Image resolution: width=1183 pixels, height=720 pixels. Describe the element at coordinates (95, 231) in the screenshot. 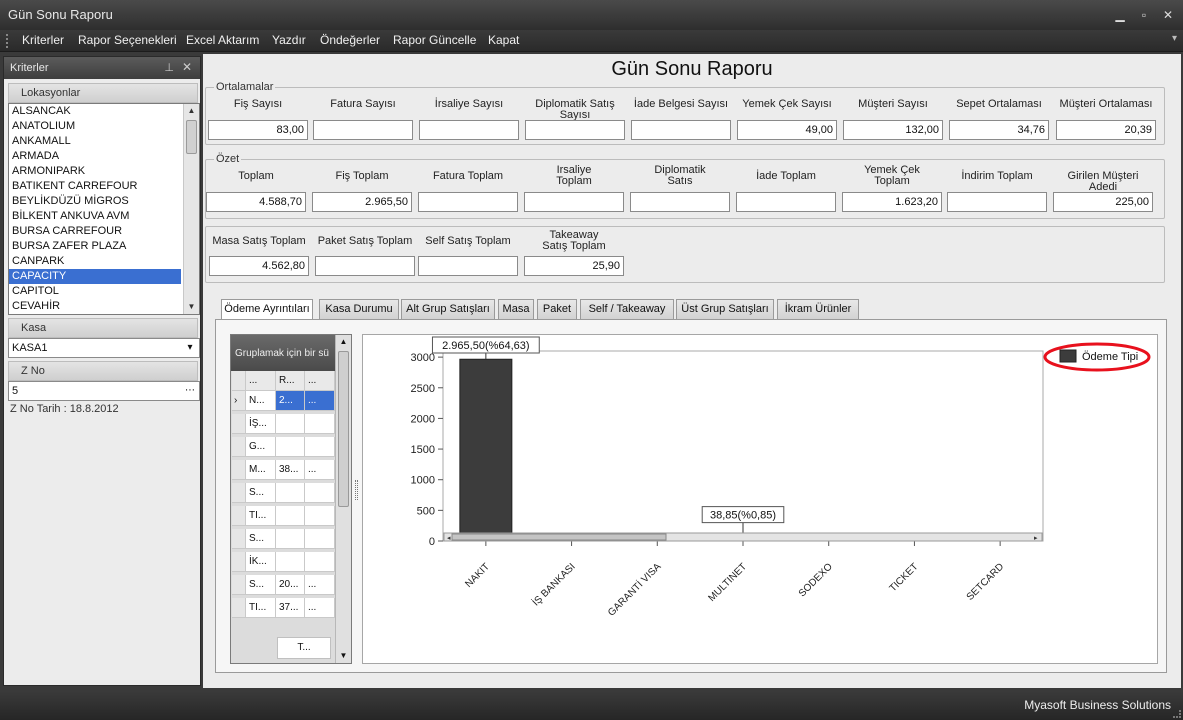

I see `location-item: BURSA CARREFOUR` at that location.